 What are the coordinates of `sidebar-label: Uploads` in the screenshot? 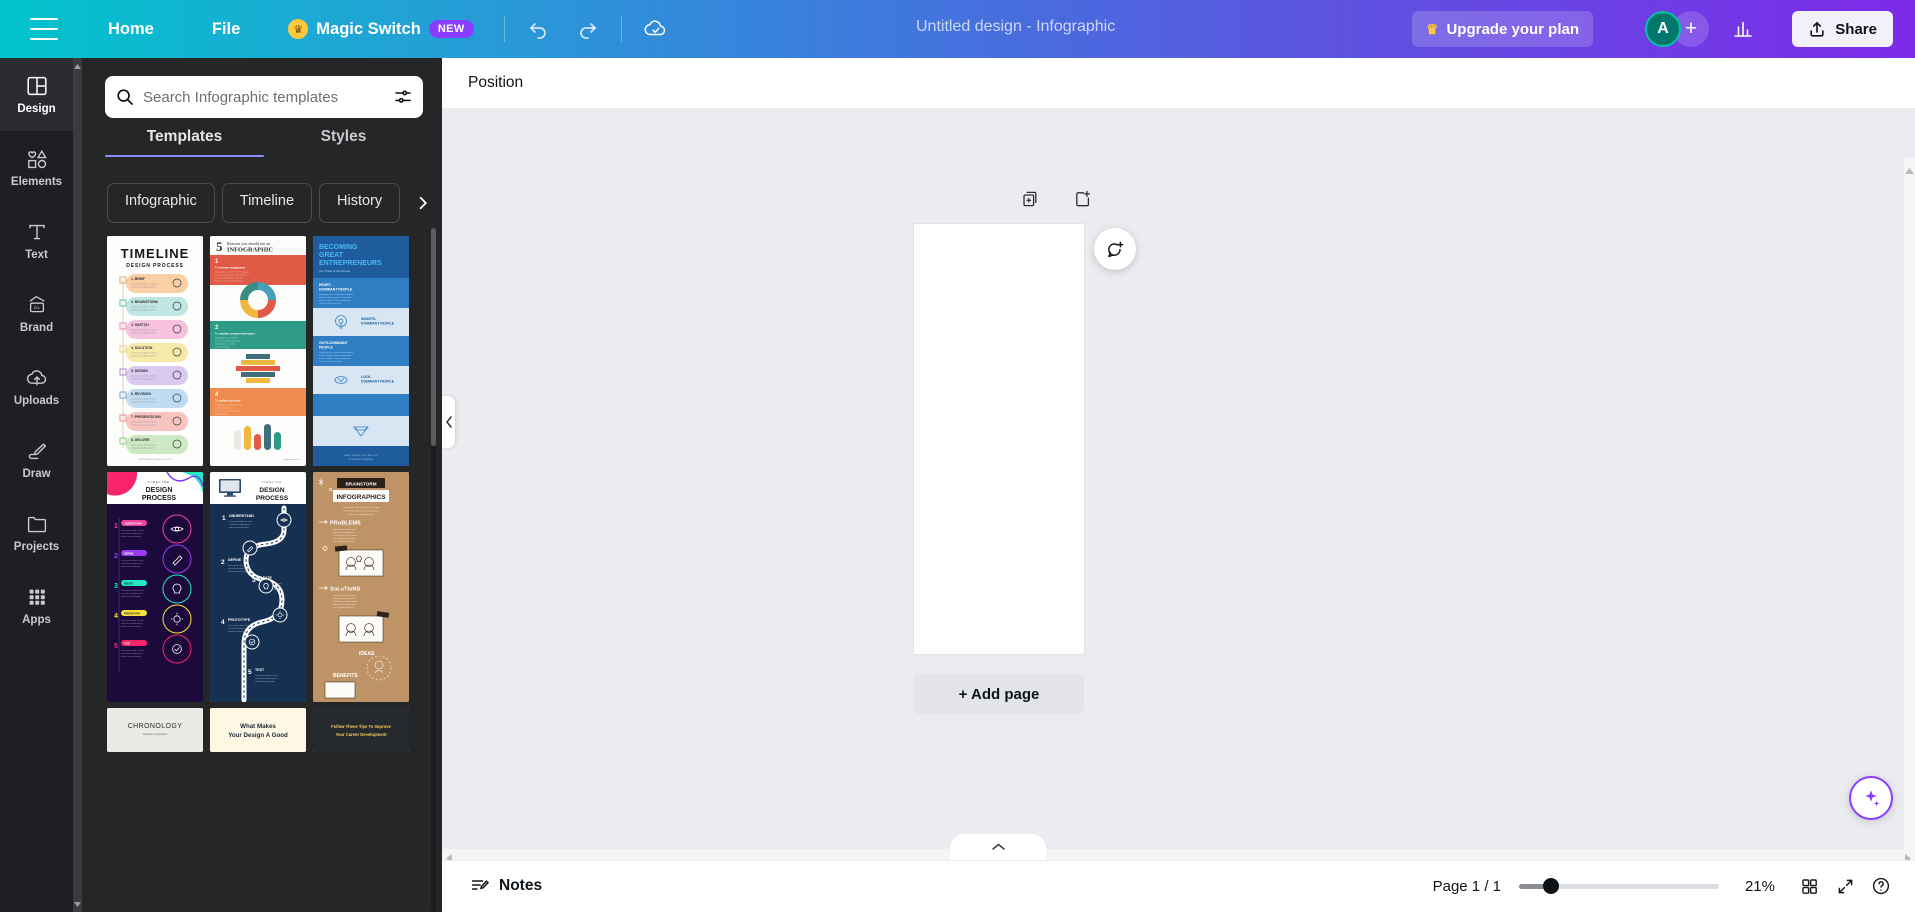 It's located at (36, 401).